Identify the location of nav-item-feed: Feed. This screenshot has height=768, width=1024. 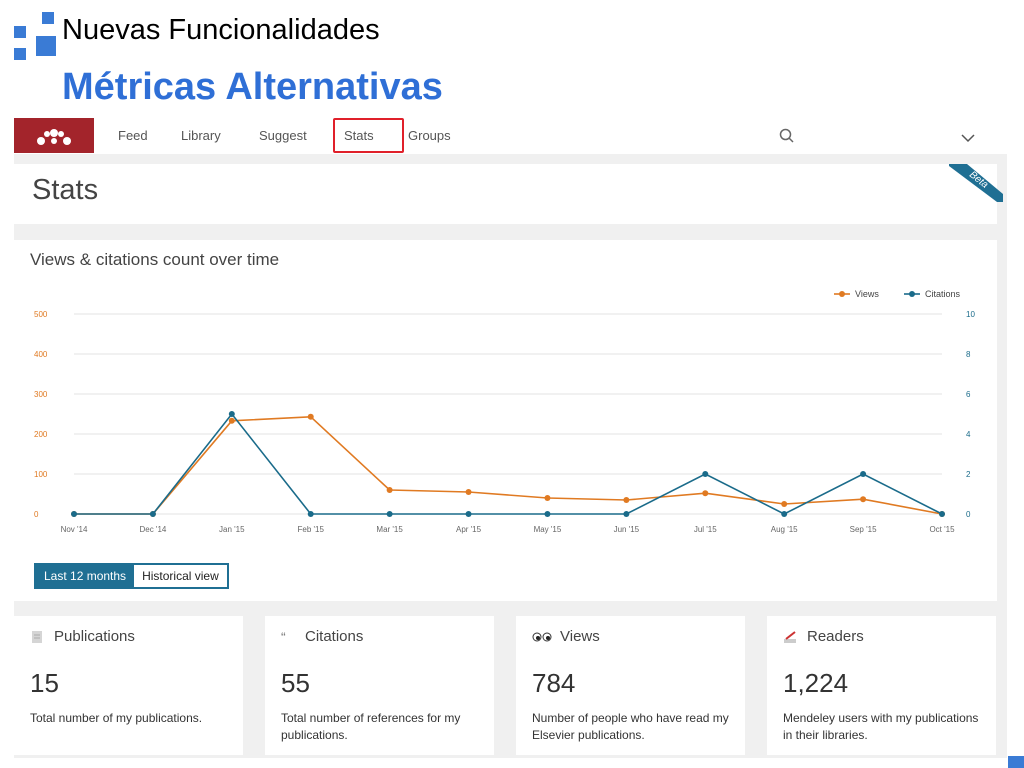
(133, 135).